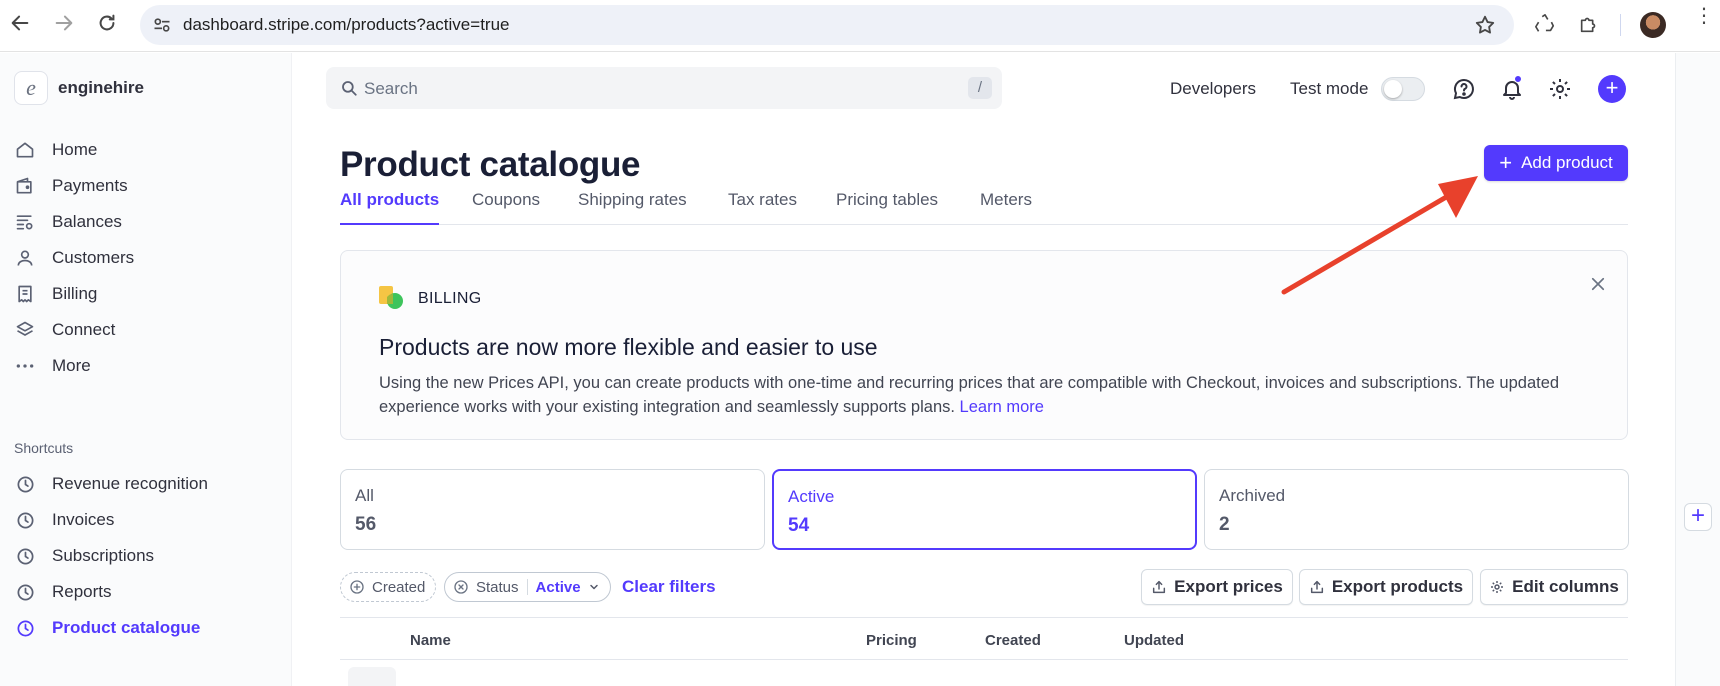 Image resolution: width=1720 pixels, height=686 pixels. Describe the element at coordinates (82, 591) in the screenshot. I see `shortcut-label: Reports` at that location.